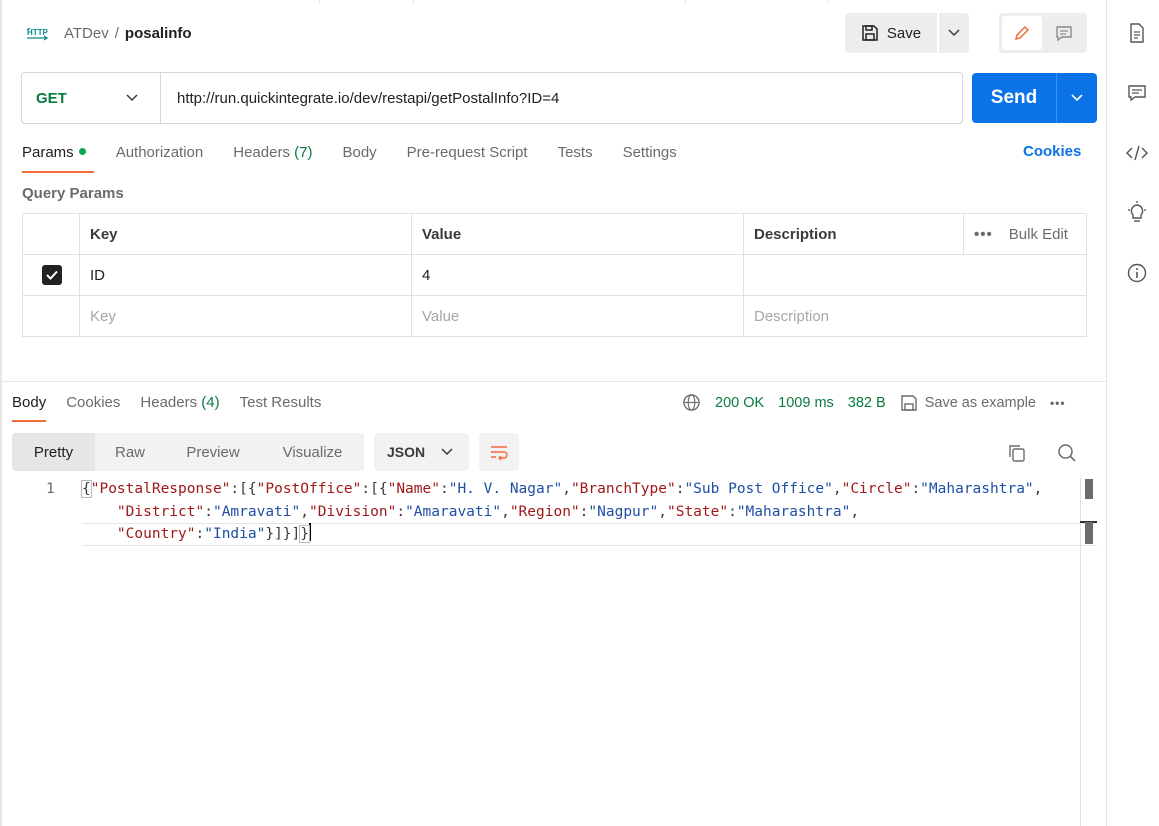  I want to click on view-raw: Raw, so click(130, 452).